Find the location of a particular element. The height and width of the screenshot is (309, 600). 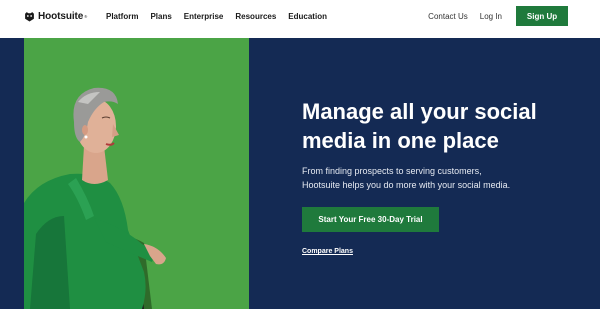

nav-item-plans: Plans is located at coordinates (160, 16).